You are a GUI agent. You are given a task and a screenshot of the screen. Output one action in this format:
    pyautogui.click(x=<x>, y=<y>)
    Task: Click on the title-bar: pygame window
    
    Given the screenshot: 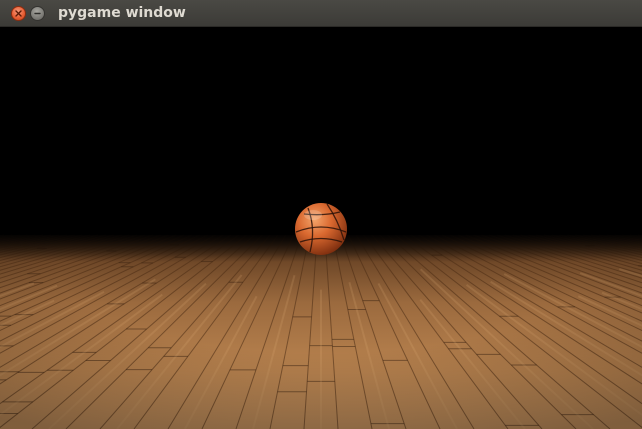 What is the action you would take?
    pyautogui.click(x=321, y=13)
    